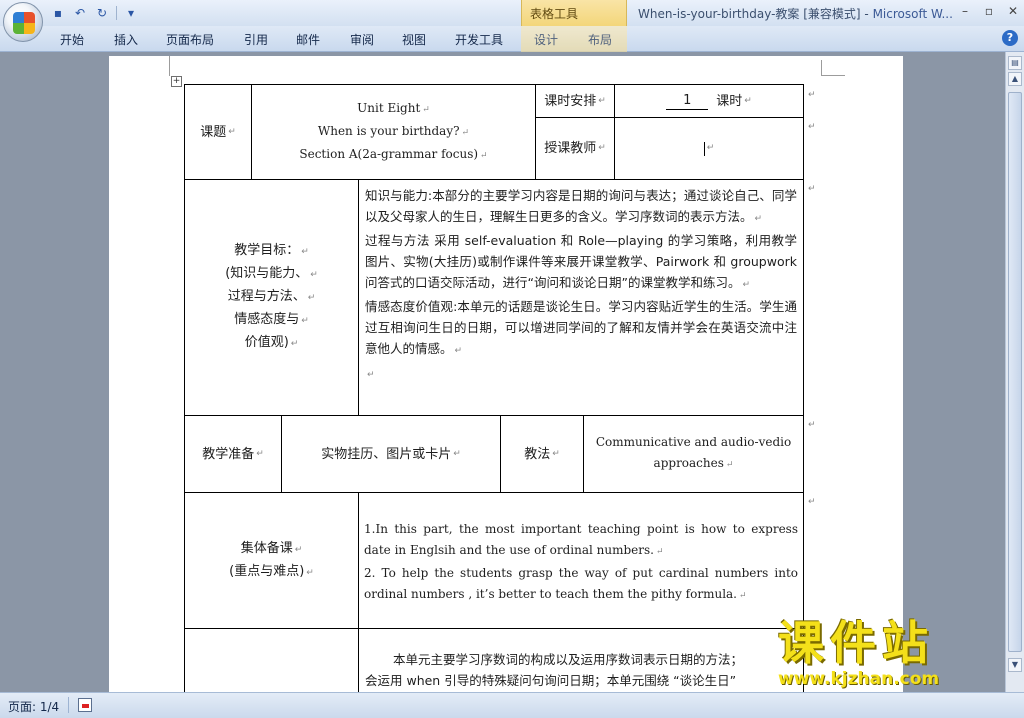  Describe the element at coordinates (213, 132) in the screenshot. I see `topic-label: 课题` at that location.